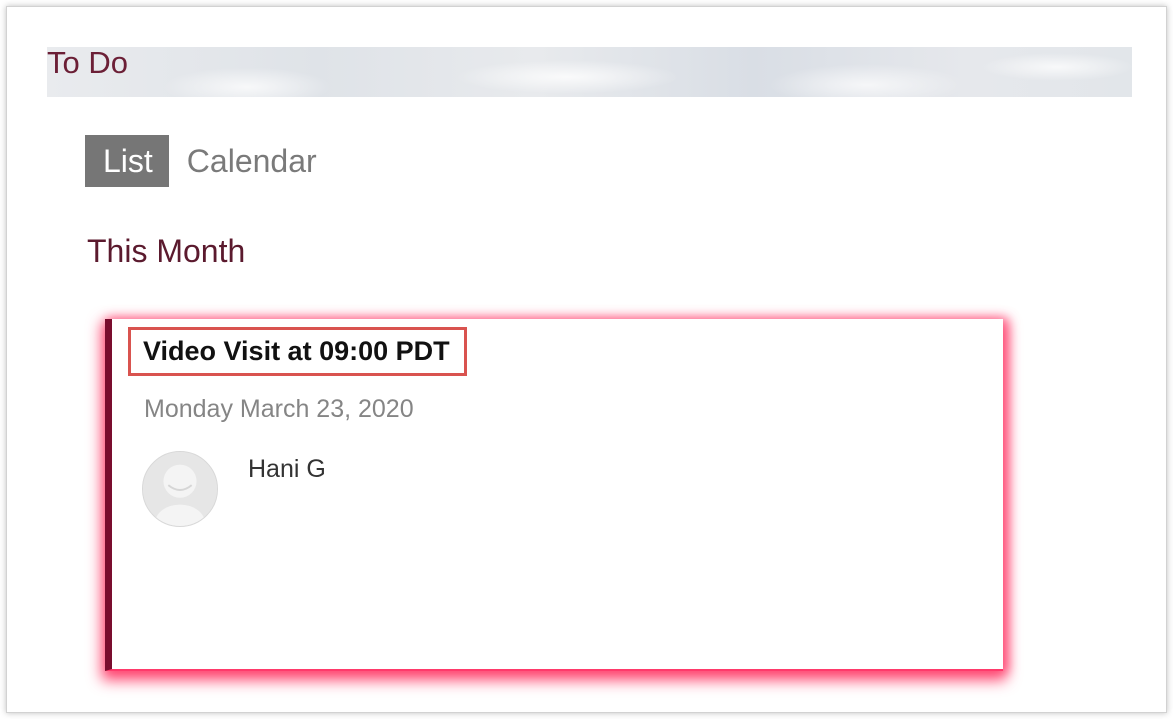 The height and width of the screenshot is (719, 1173). Describe the element at coordinates (127, 161) in the screenshot. I see `tab-list: List` at that location.